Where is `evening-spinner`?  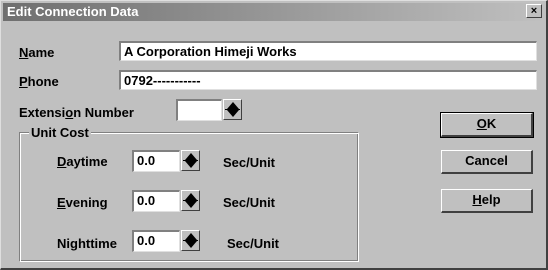 evening-spinner is located at coordinates (190, 200).